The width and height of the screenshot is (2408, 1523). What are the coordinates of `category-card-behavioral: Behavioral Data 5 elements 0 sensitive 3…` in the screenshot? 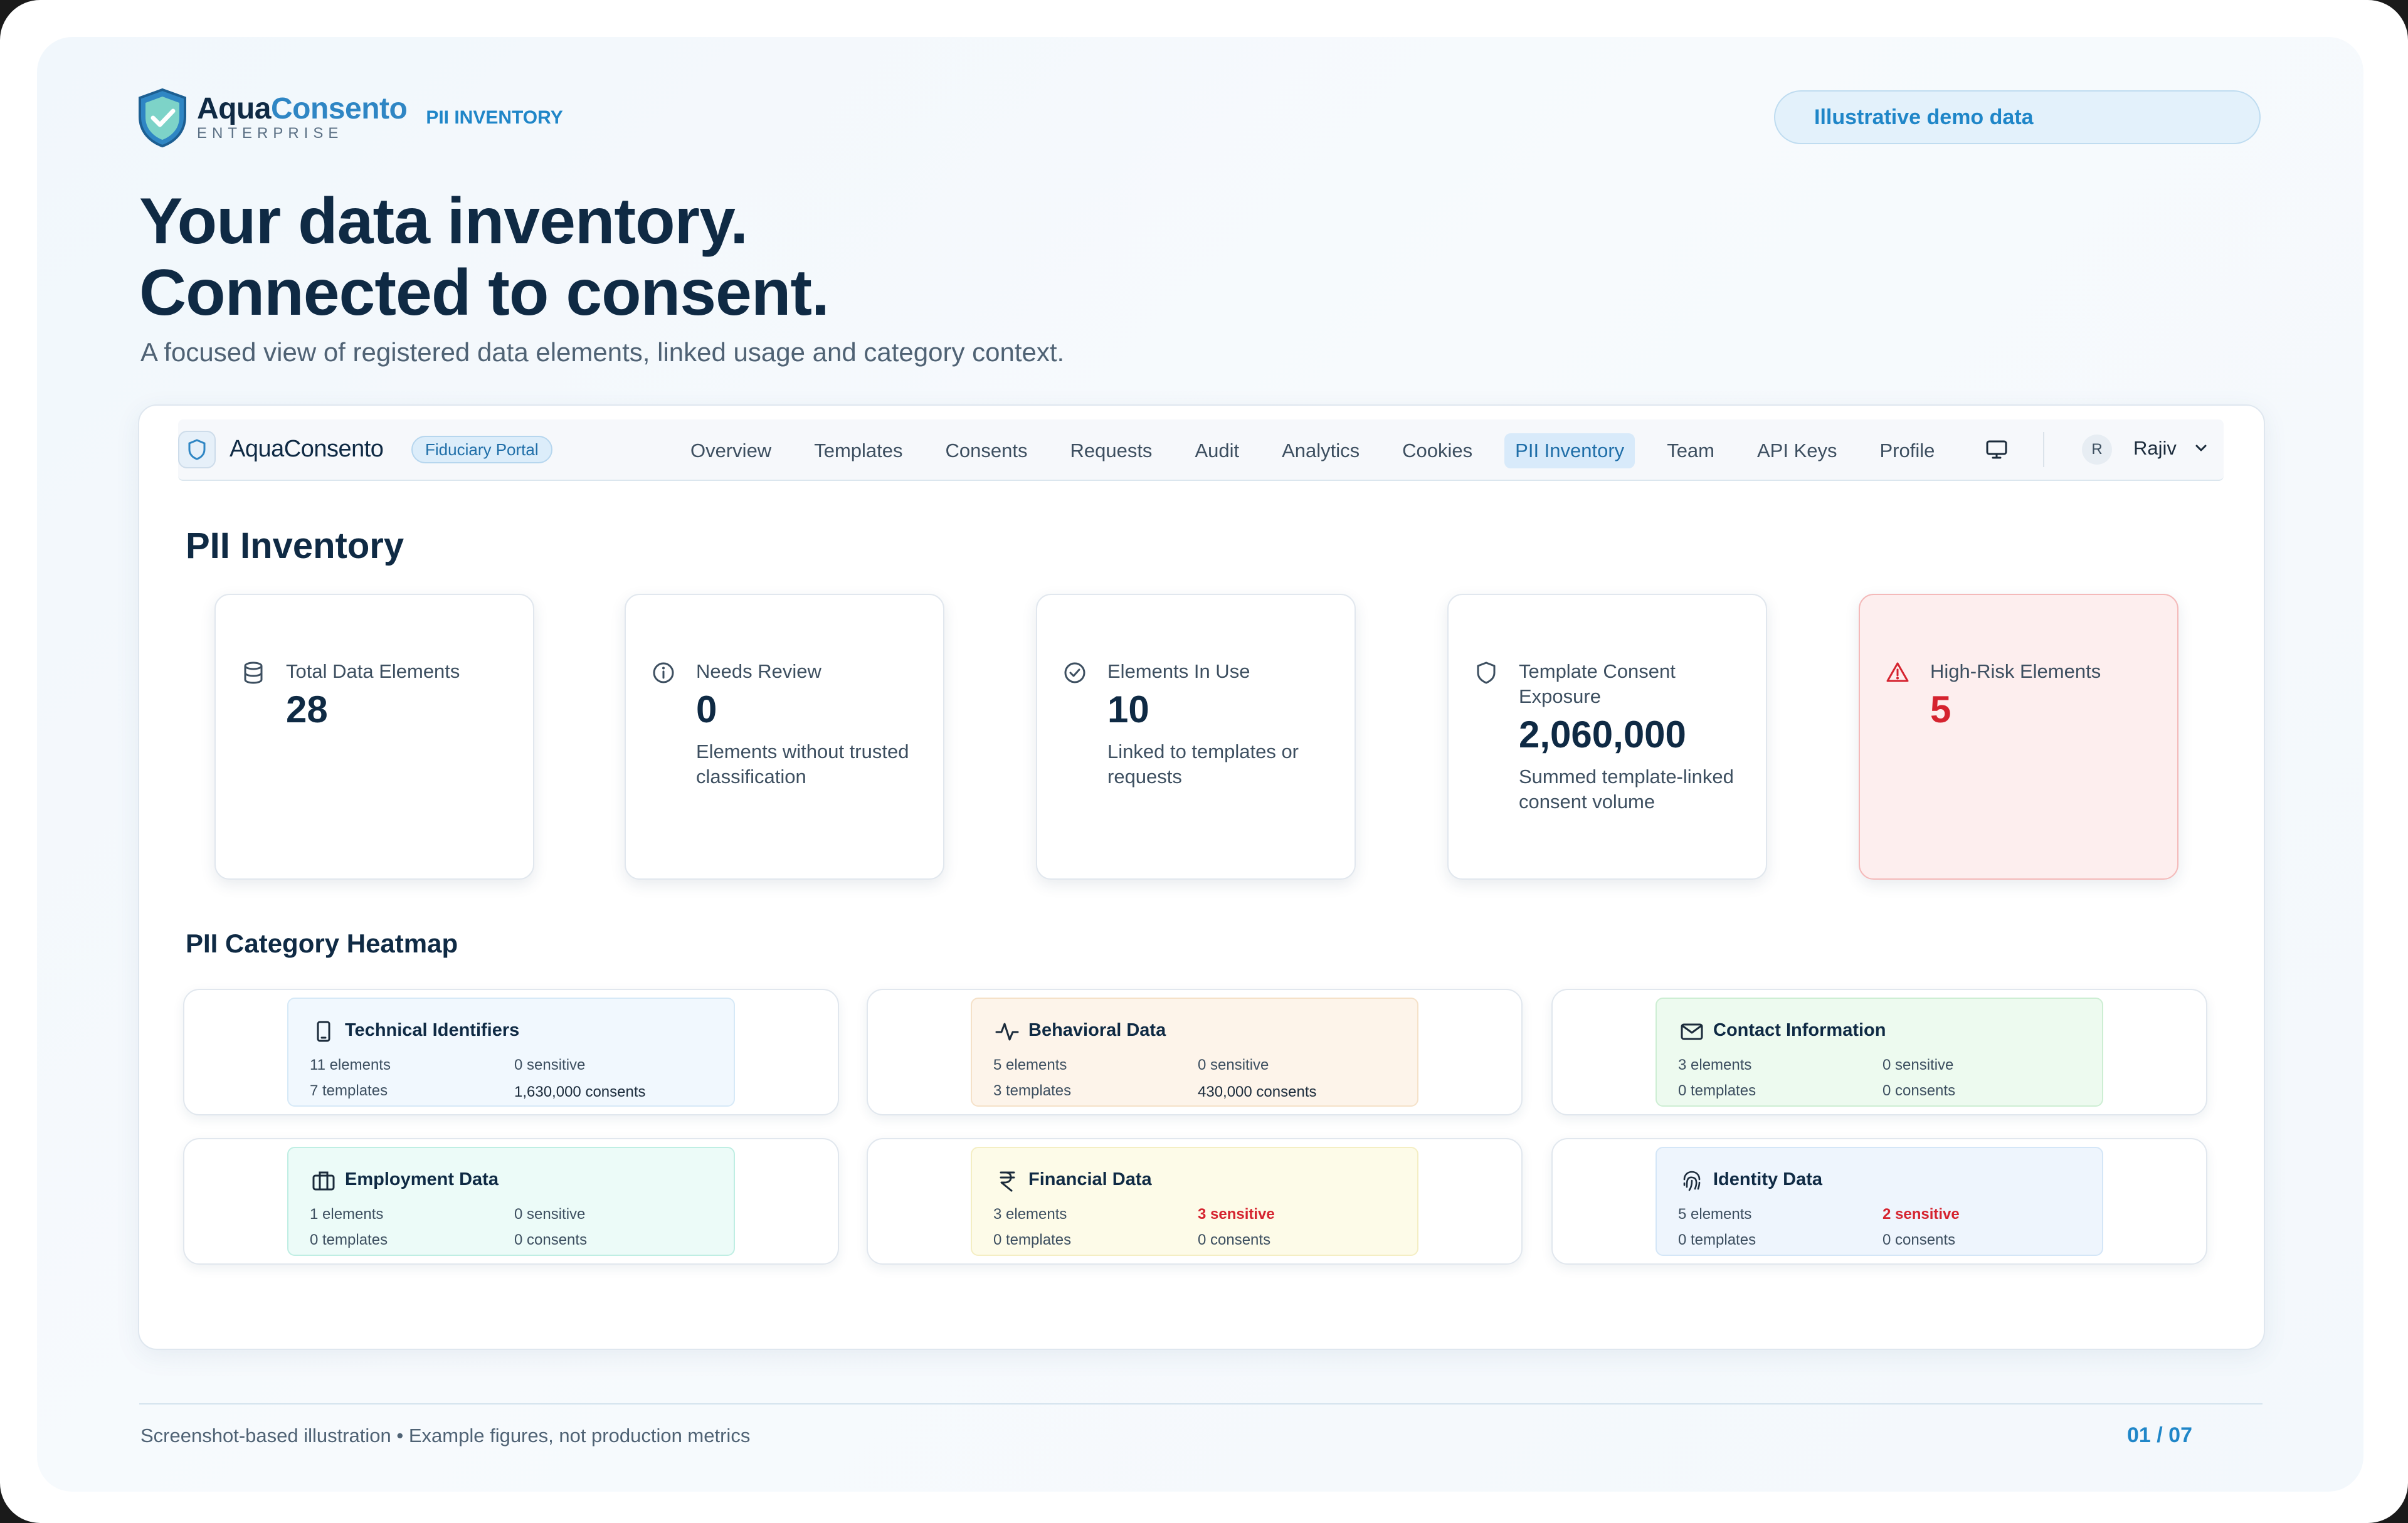 It's located at (1195, 1052).